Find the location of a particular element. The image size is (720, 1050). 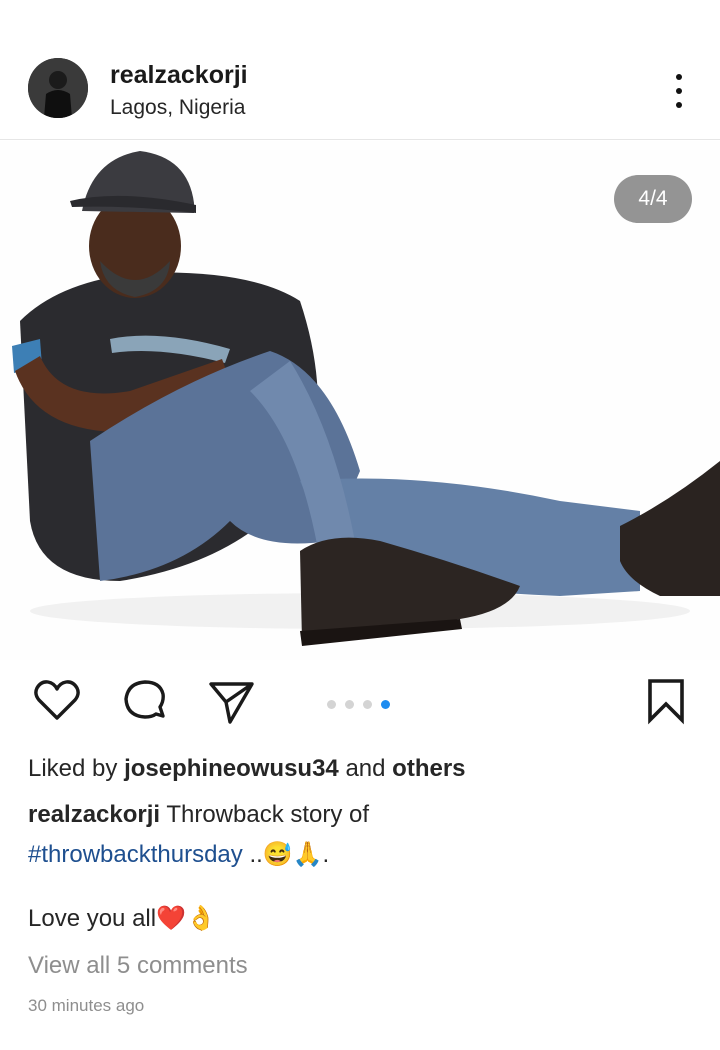

likes-line: Liked by josephineowusu34 and others is located at coordinates (247, 769).